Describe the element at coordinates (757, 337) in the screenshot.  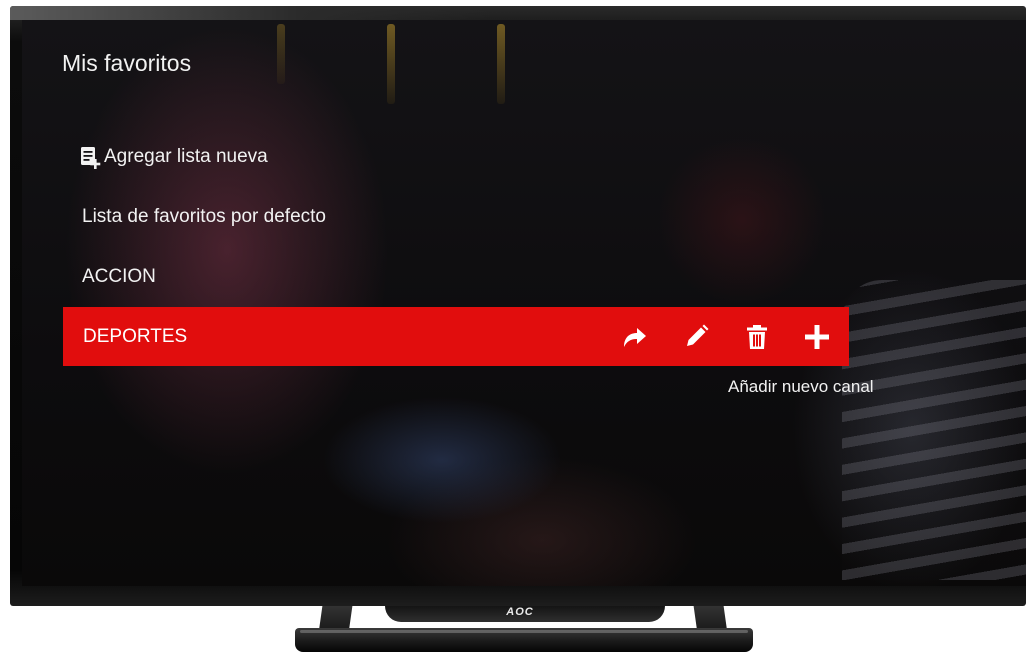
I see `trash-icon` at that location.